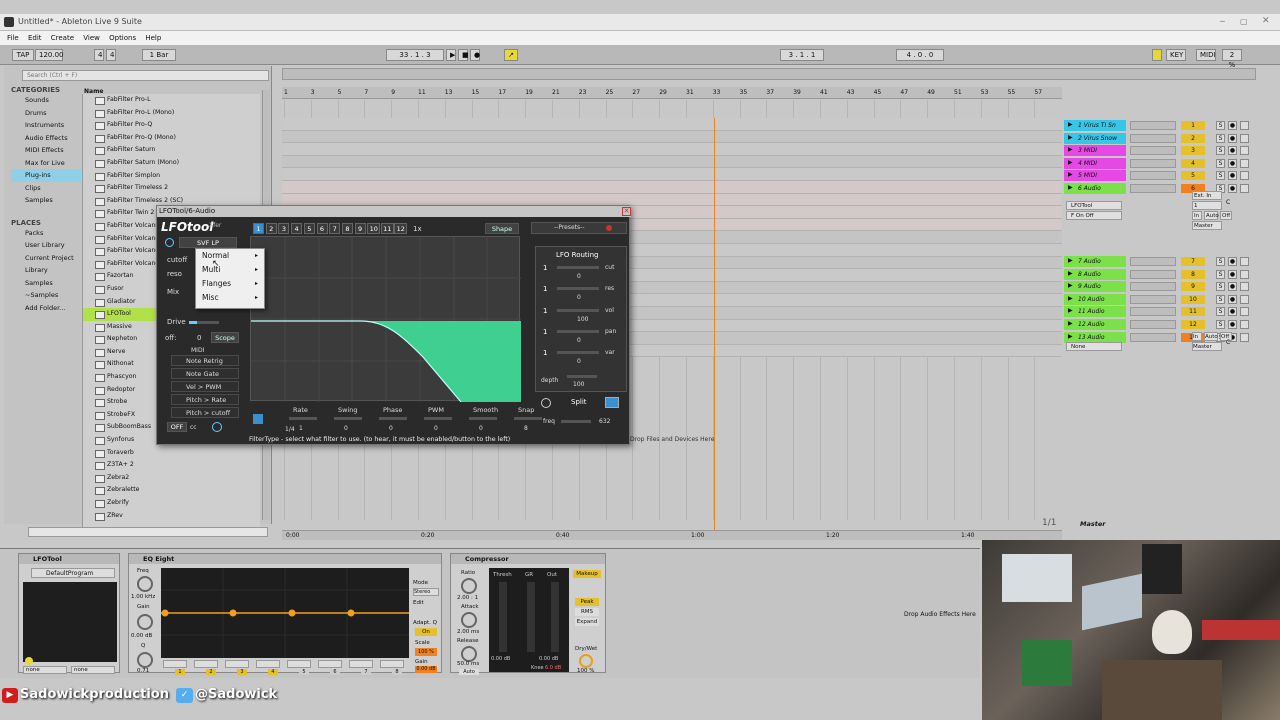 The image size is (1280, 720). Describe the element at coordinates (46, 295) in the screenshot. I see `place-tilde-samples: ~Samples` at that location.